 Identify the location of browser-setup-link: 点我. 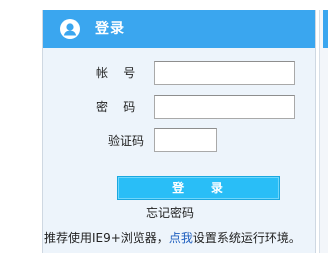
(181, 238).